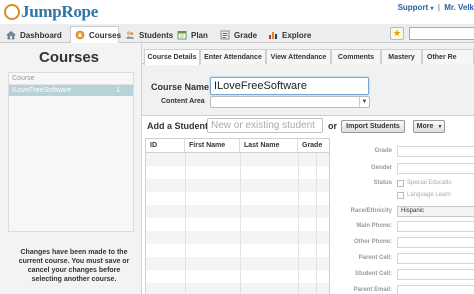 The width and height of the screenshot is (474, 294). What do you see at coordinates (332, 126) in the screenshot?
I see `or-label: or` at bounding box center [332, 126].